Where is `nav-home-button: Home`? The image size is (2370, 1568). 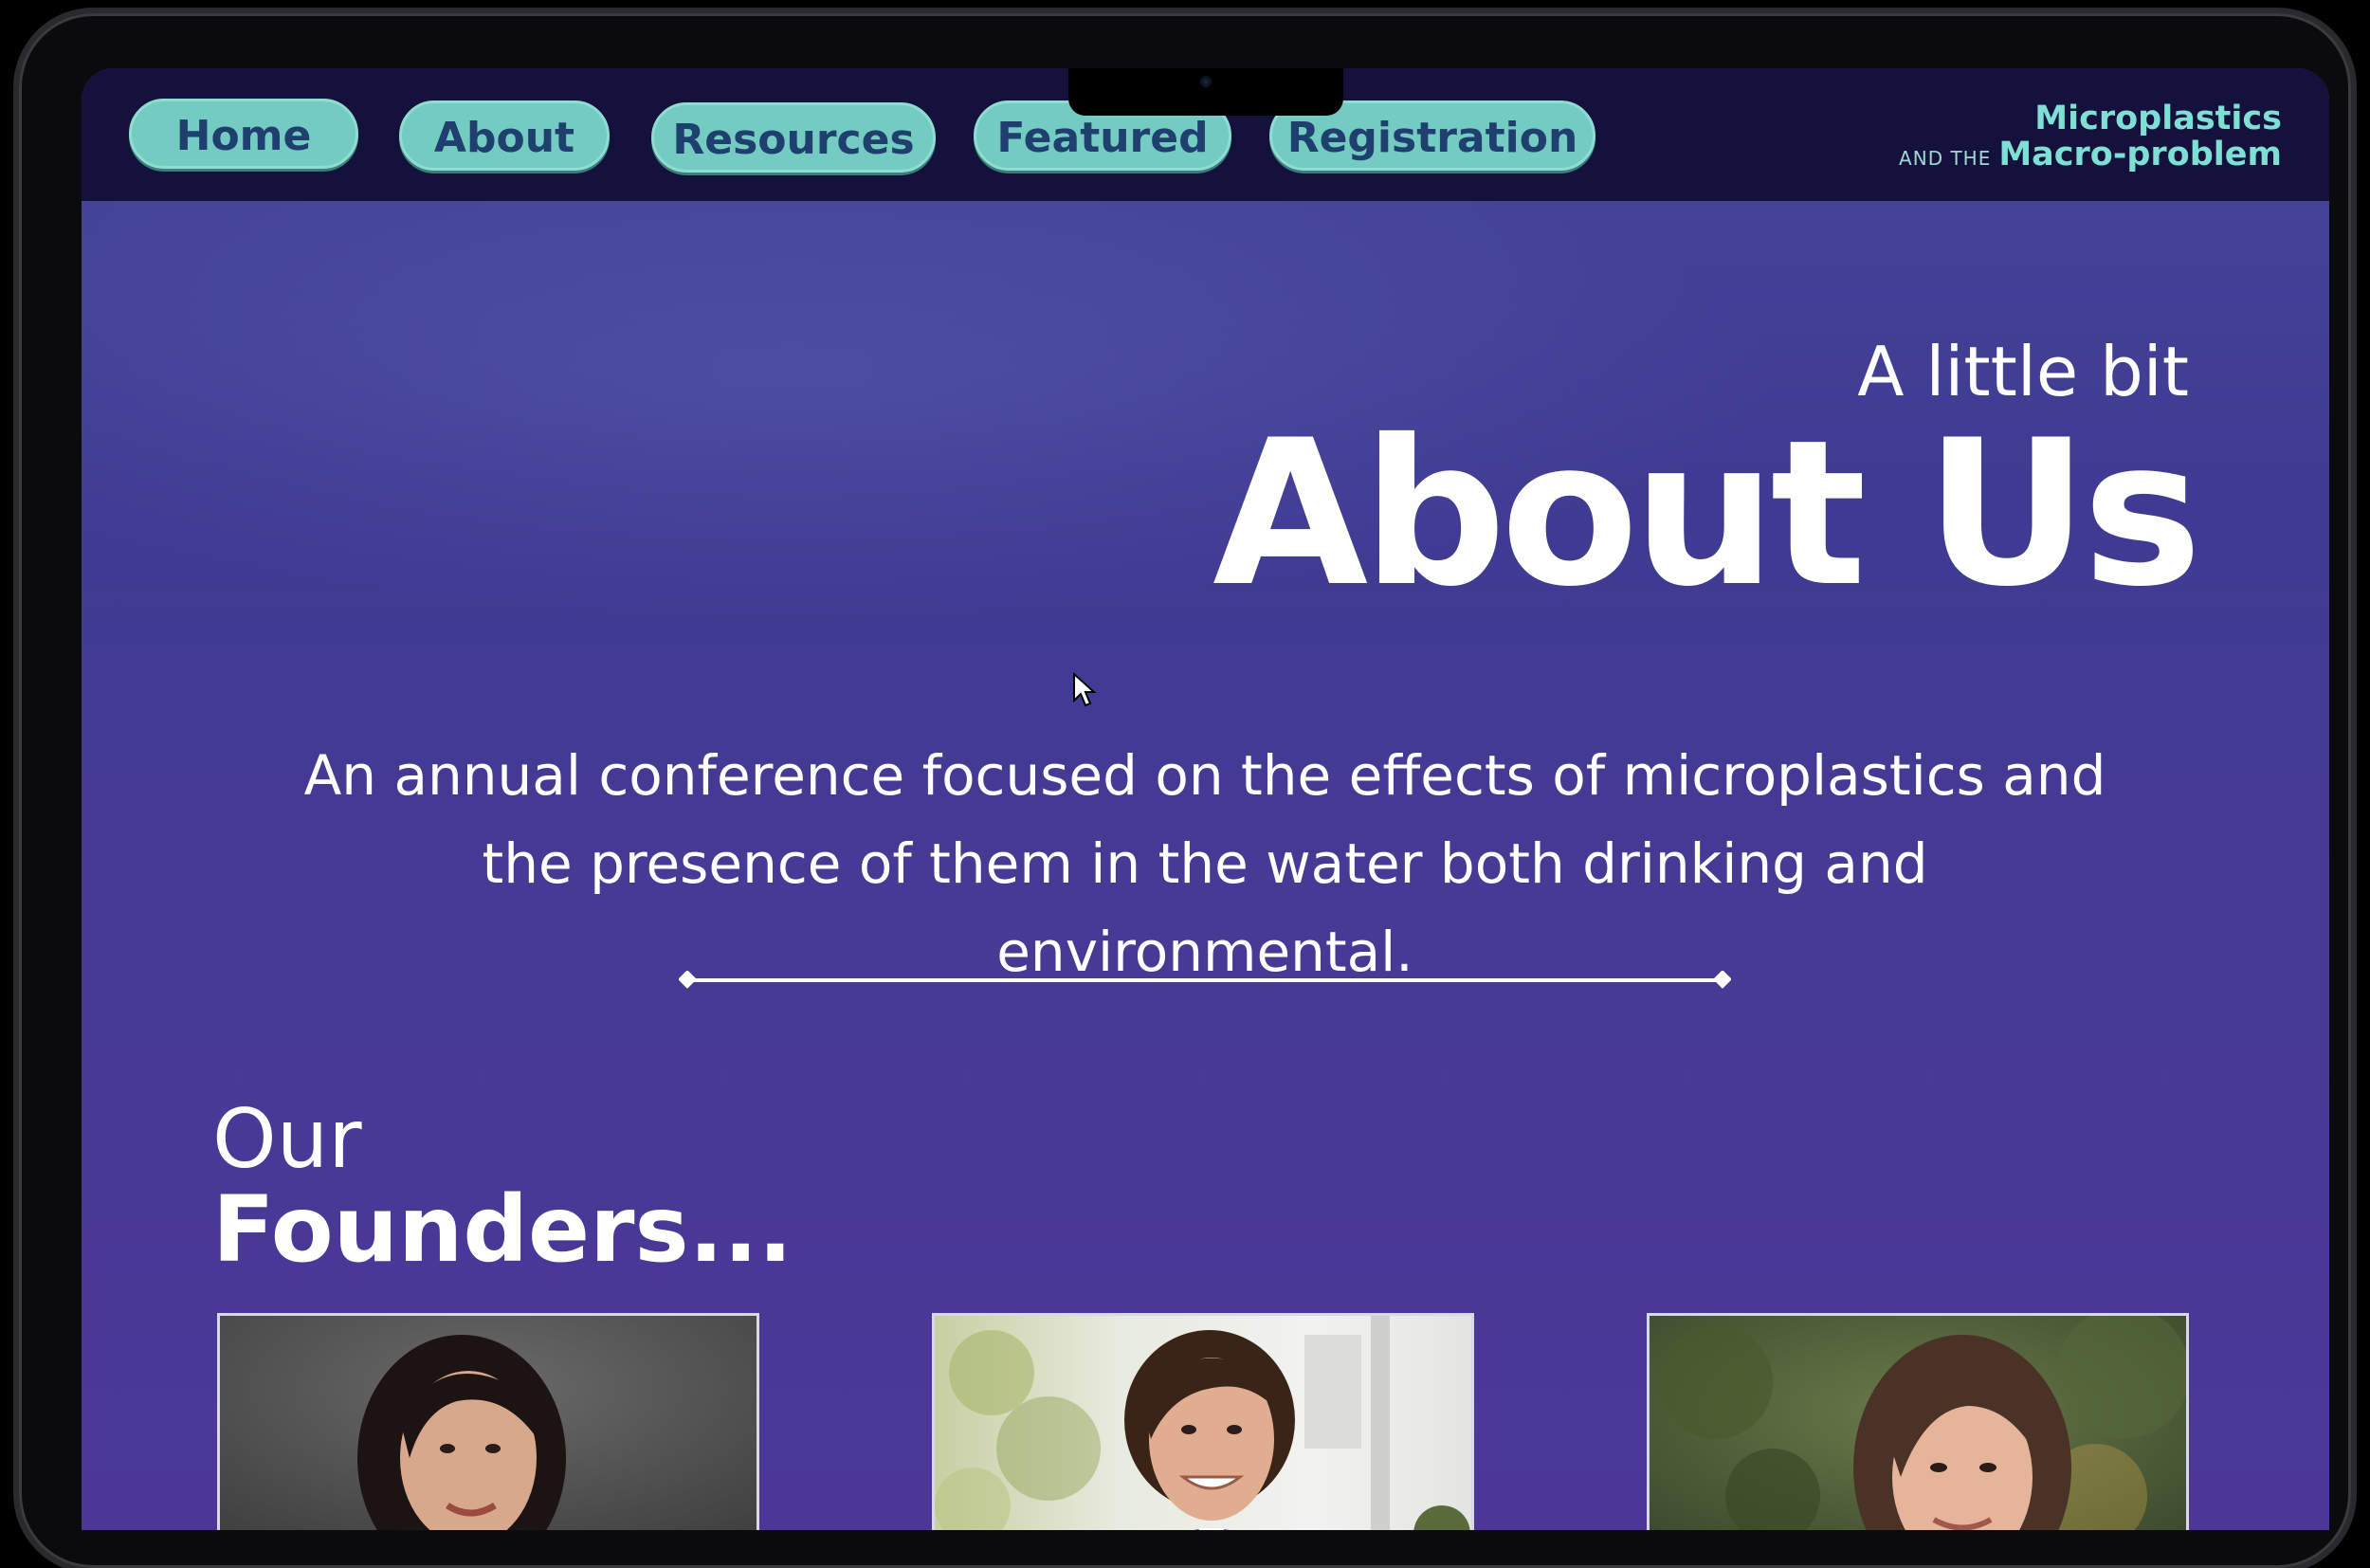 nav-home-button: Home is located at coordinates (243, 134).